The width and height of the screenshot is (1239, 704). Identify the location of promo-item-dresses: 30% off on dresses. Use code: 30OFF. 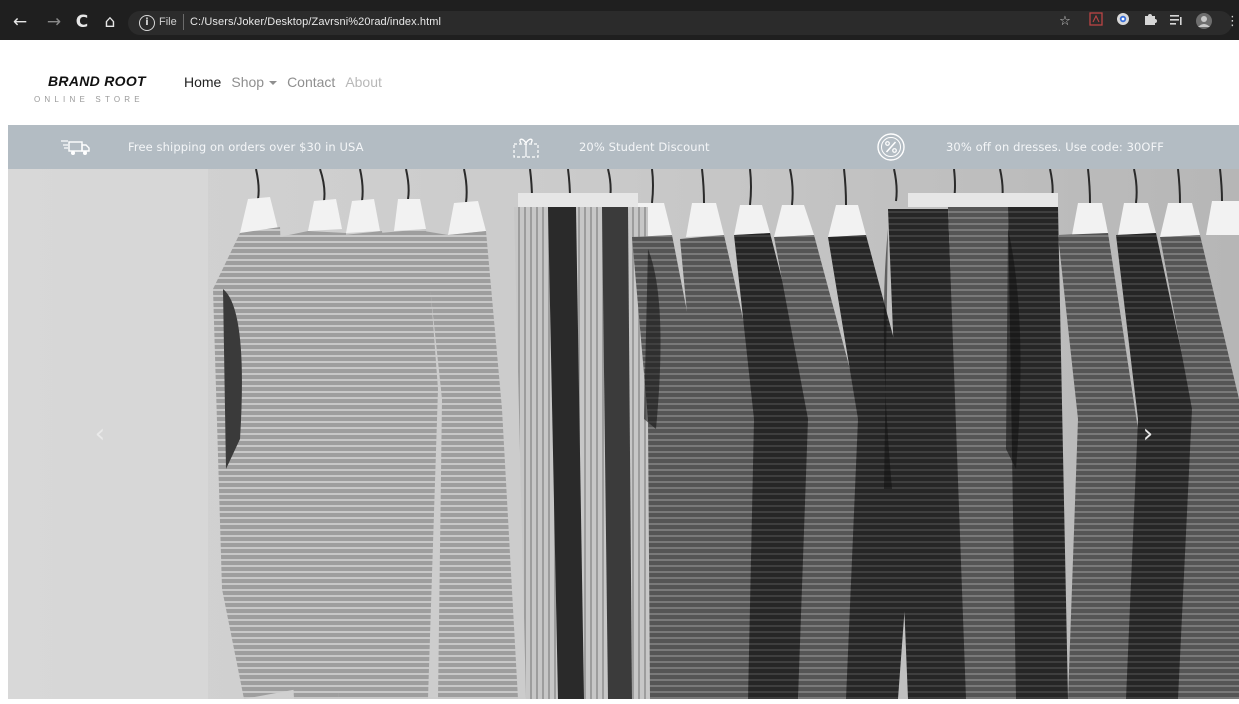
(1020, 147).